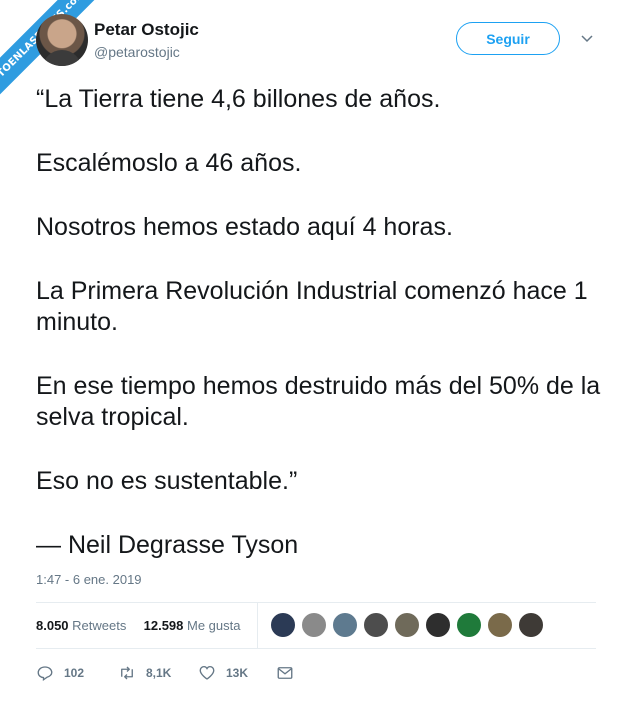 The height and width of the screenshot is (712, 640). What do you see at coordinates (213, 625) in the screenshot?
I see `likes-label: Me gusta` at bounding box center [213, 625].